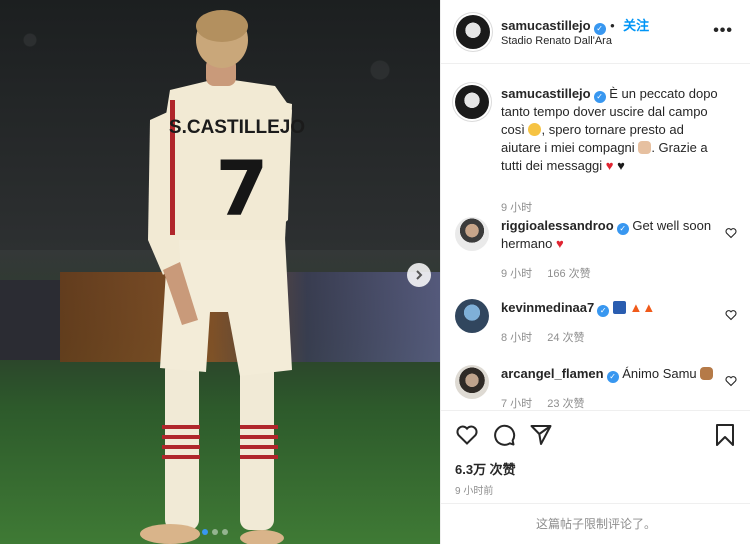 The image size is (750, 544). Describe the element at coordinates (659, 373) in the screenshot. I see `comment-text: Ánimo Samu` at that location.